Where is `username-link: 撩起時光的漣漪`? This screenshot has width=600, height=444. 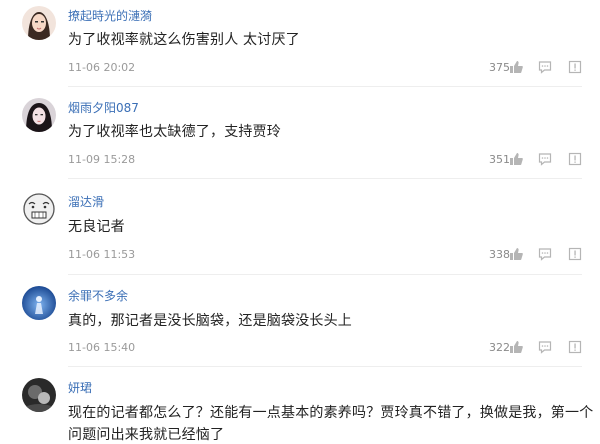
username-link: 撩起時光的漣漪 is located at coordinates (110, 15).